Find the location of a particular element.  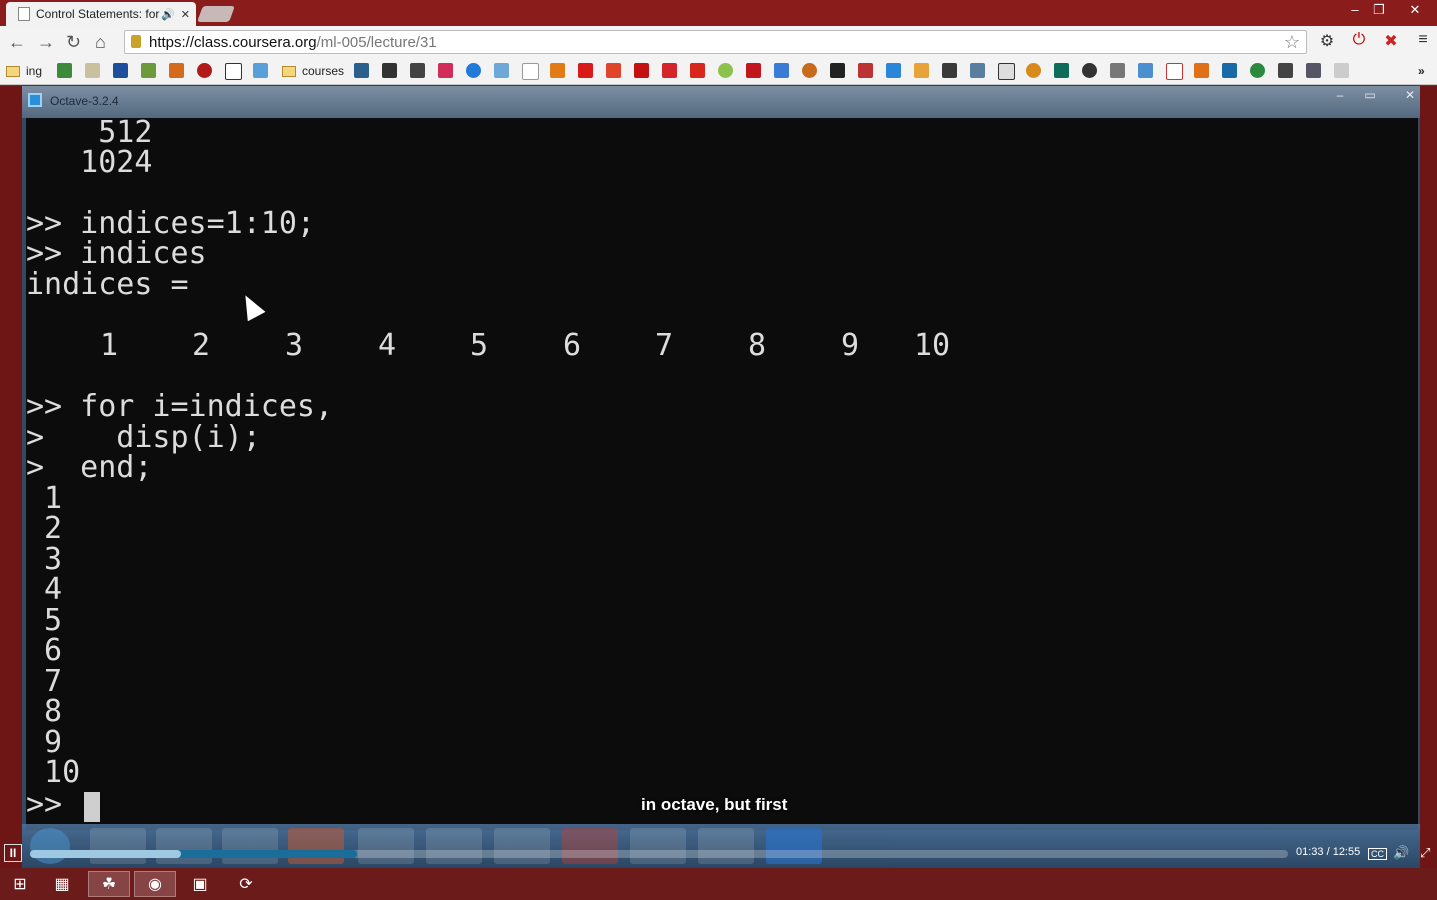

close-tab-icon: ✕ is located at coordinates (185, 14).